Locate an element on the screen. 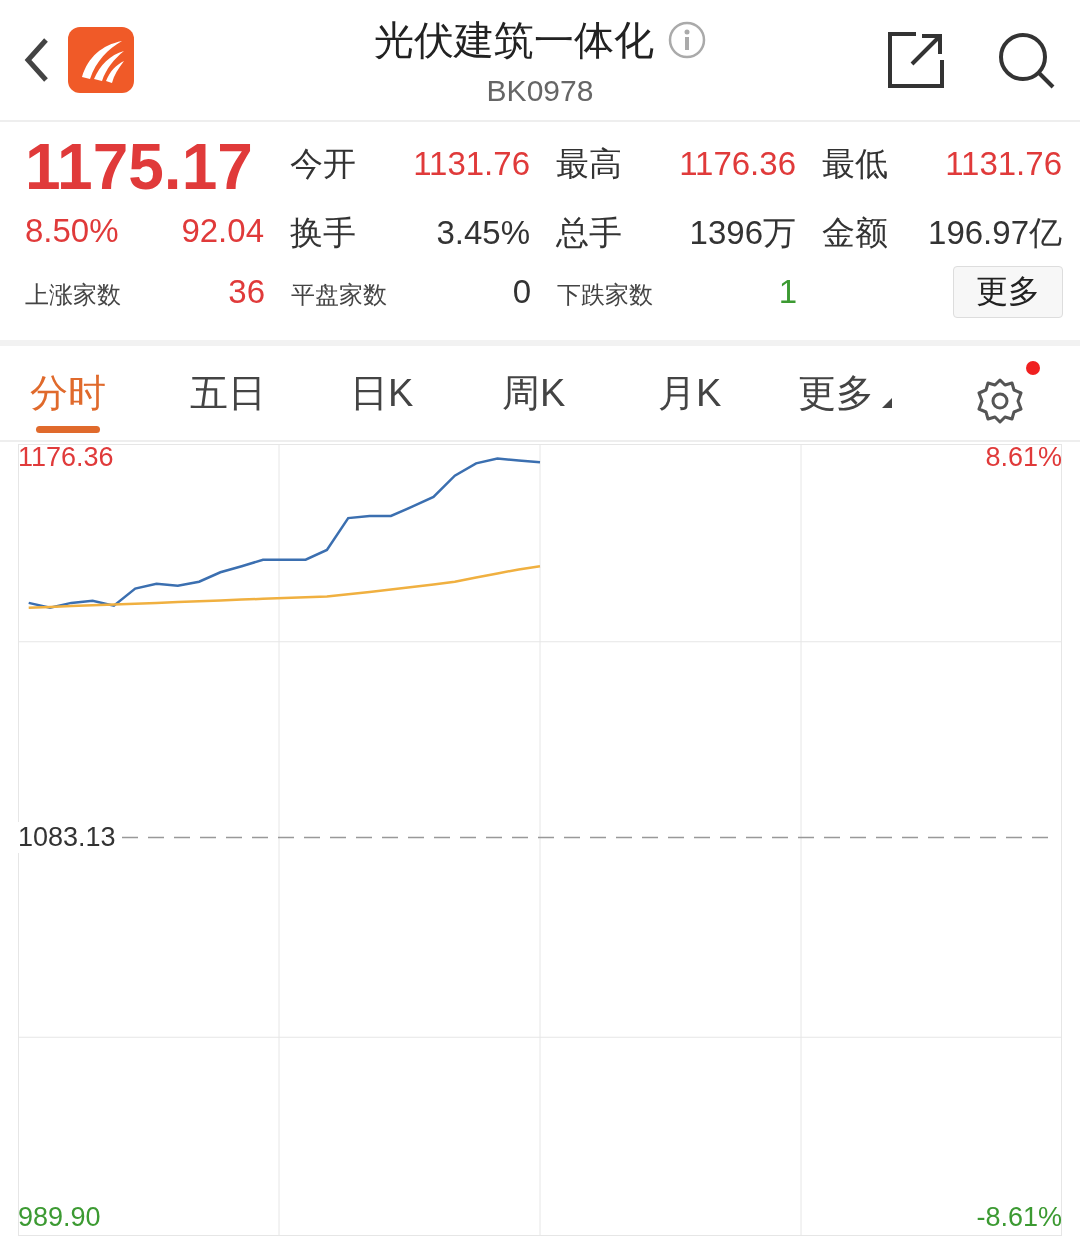  caret-icon is located at coordinates (887, 403).